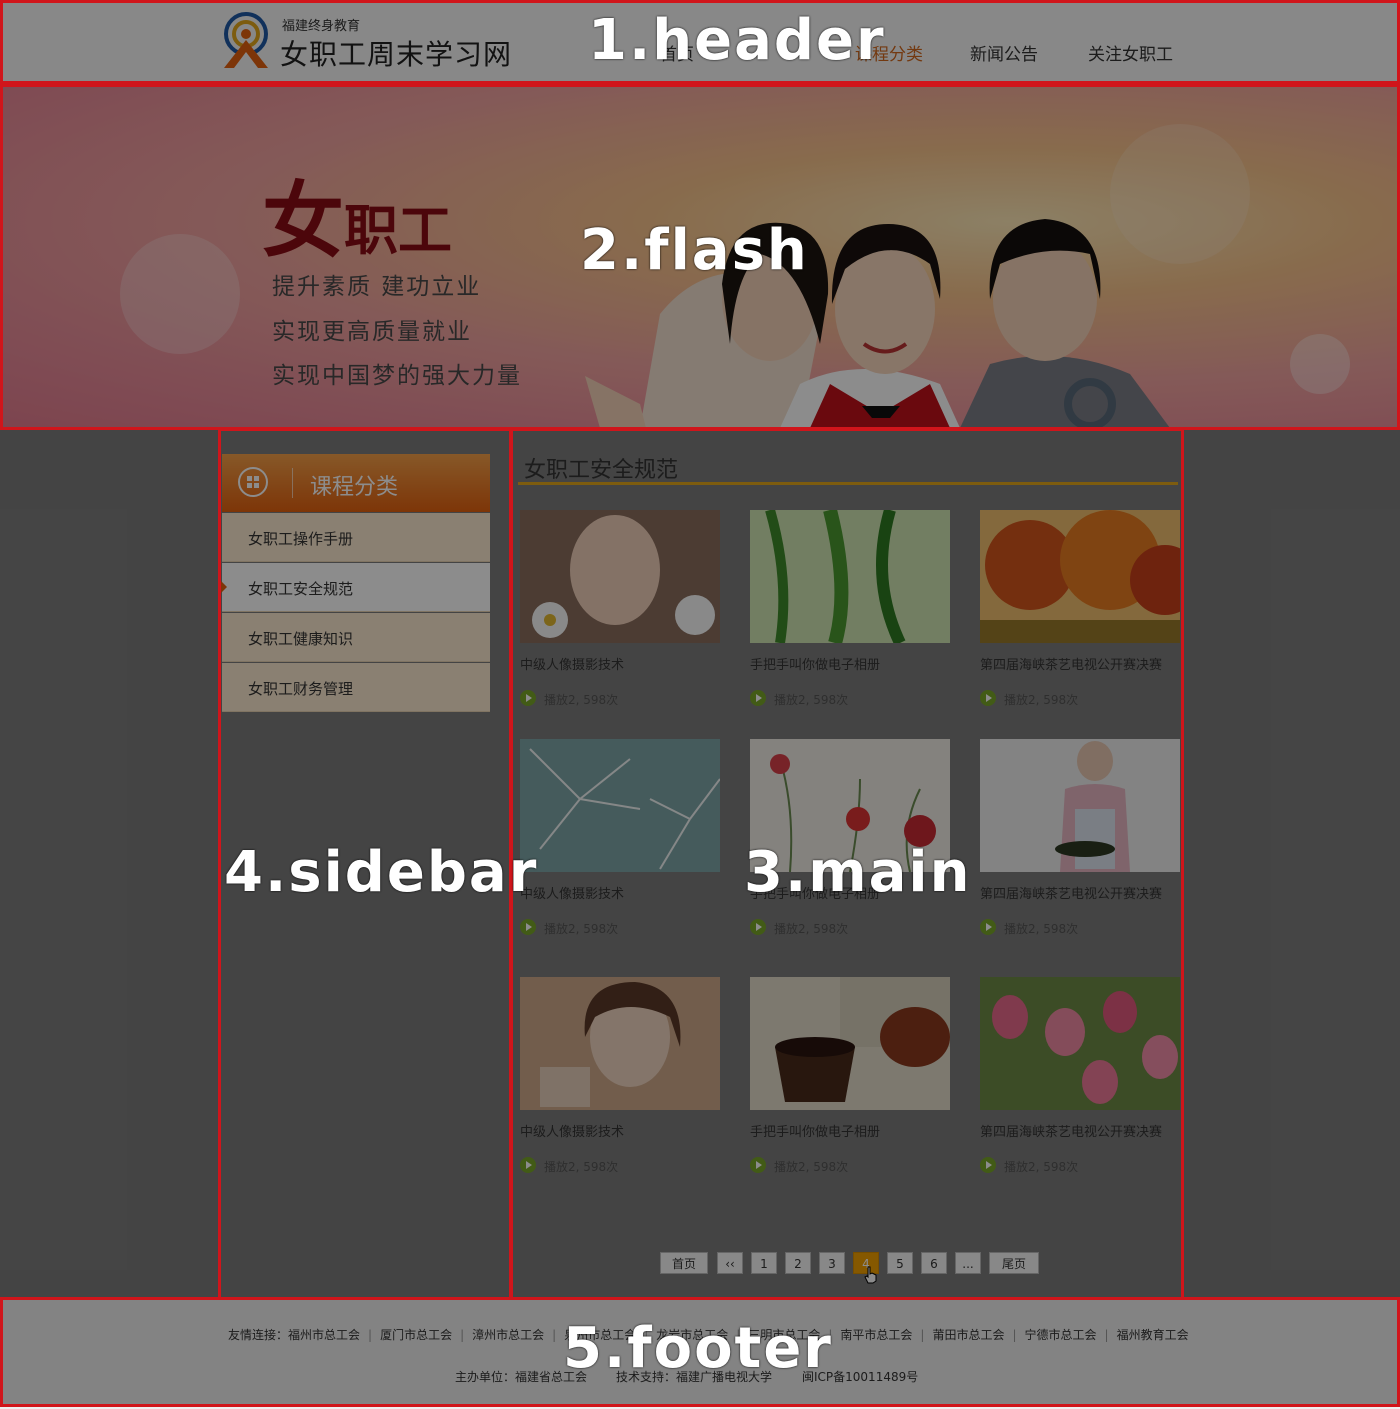  Describe the element at coordinates (416, 1335) in the screenshot. I see `friend-link: 厦门市总工会` at that location.